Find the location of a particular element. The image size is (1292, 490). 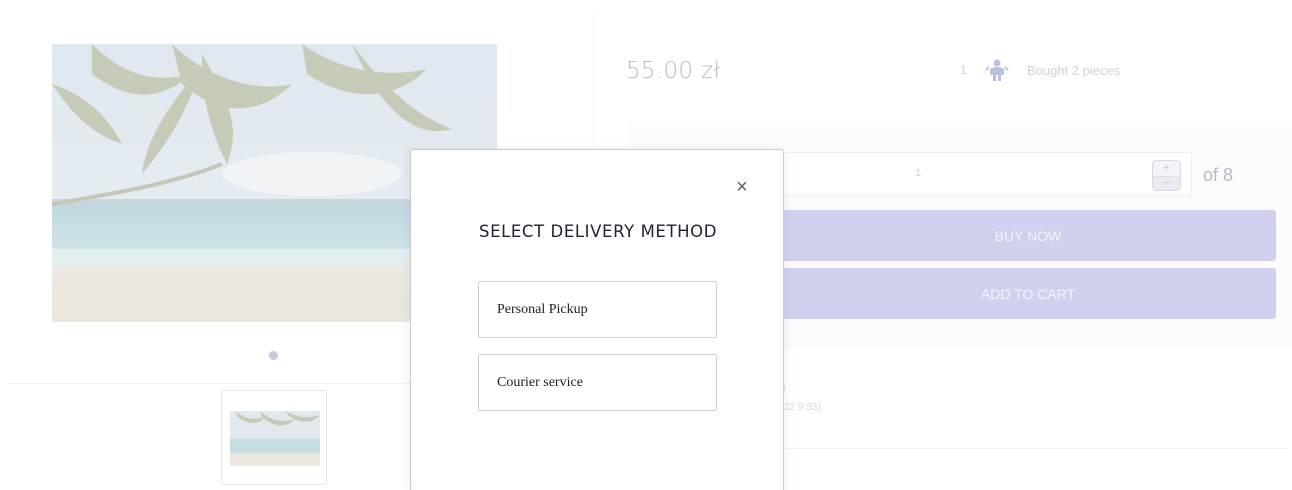

quantity-increase-button: + is located at coordinates (1166, 168).